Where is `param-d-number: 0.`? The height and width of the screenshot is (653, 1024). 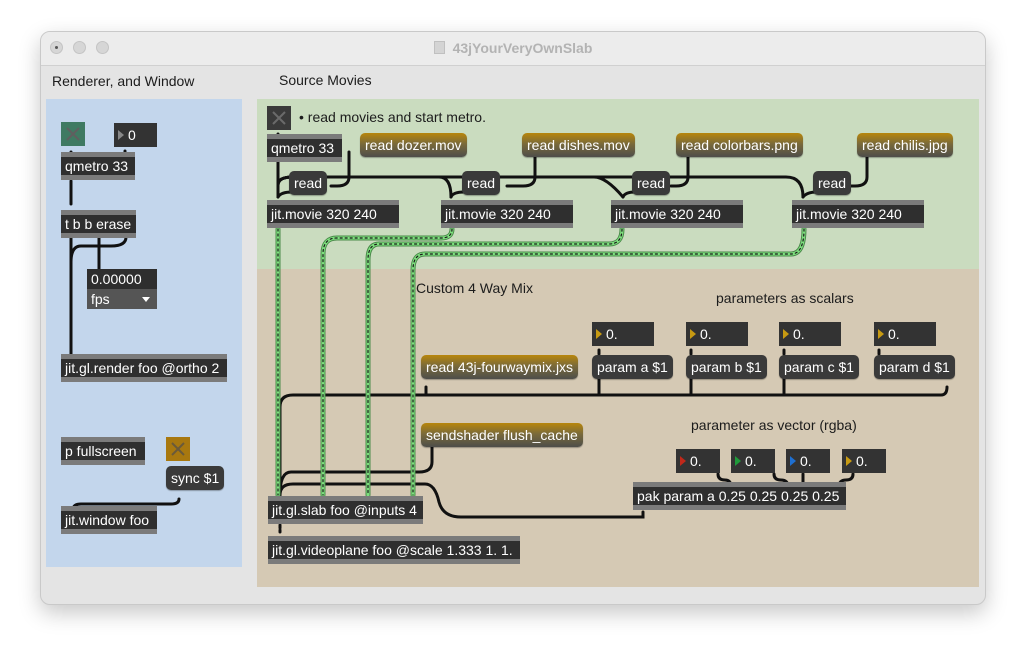 param-d-number: 0. is located at coordinates (905, 334).